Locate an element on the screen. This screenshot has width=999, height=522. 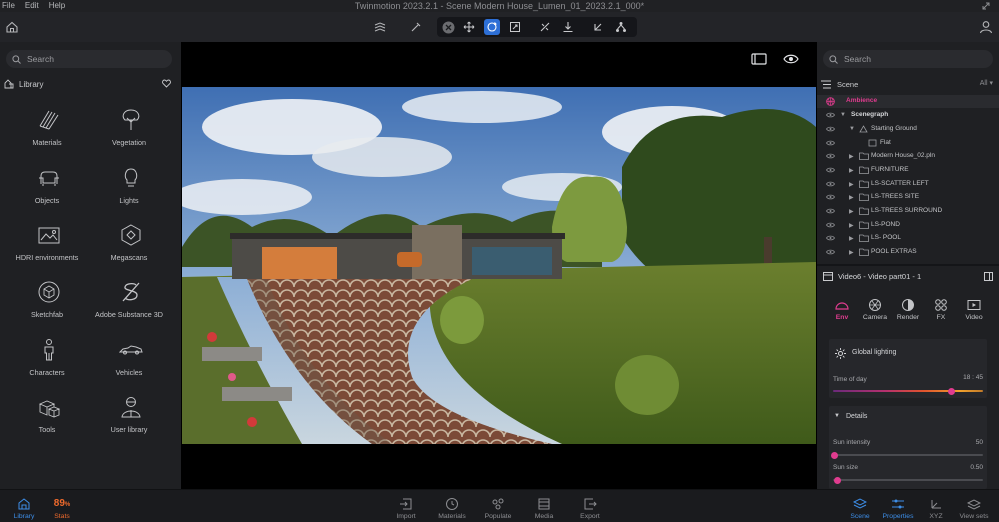
panel-divider is located at coordinates (908, 265).